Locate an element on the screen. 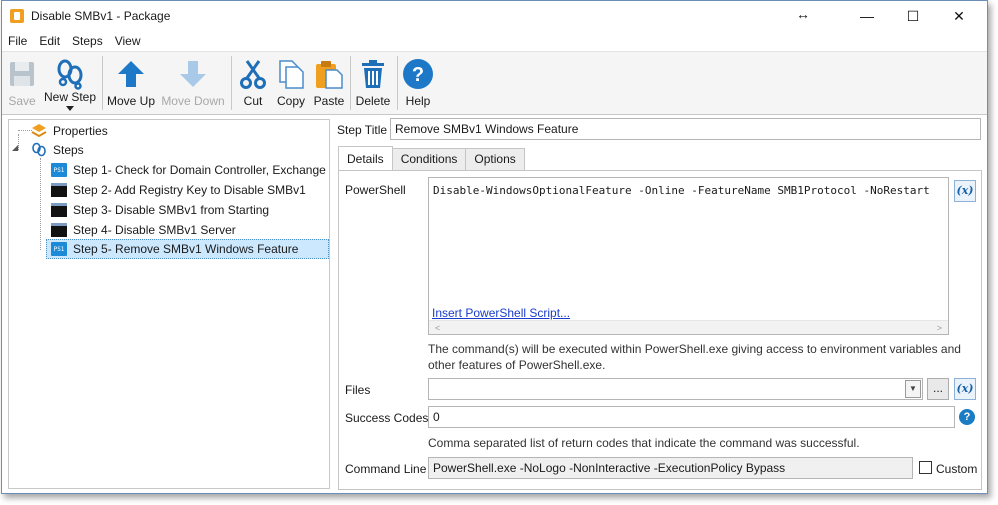  scissors-icon is located at coordinates (253, 74).